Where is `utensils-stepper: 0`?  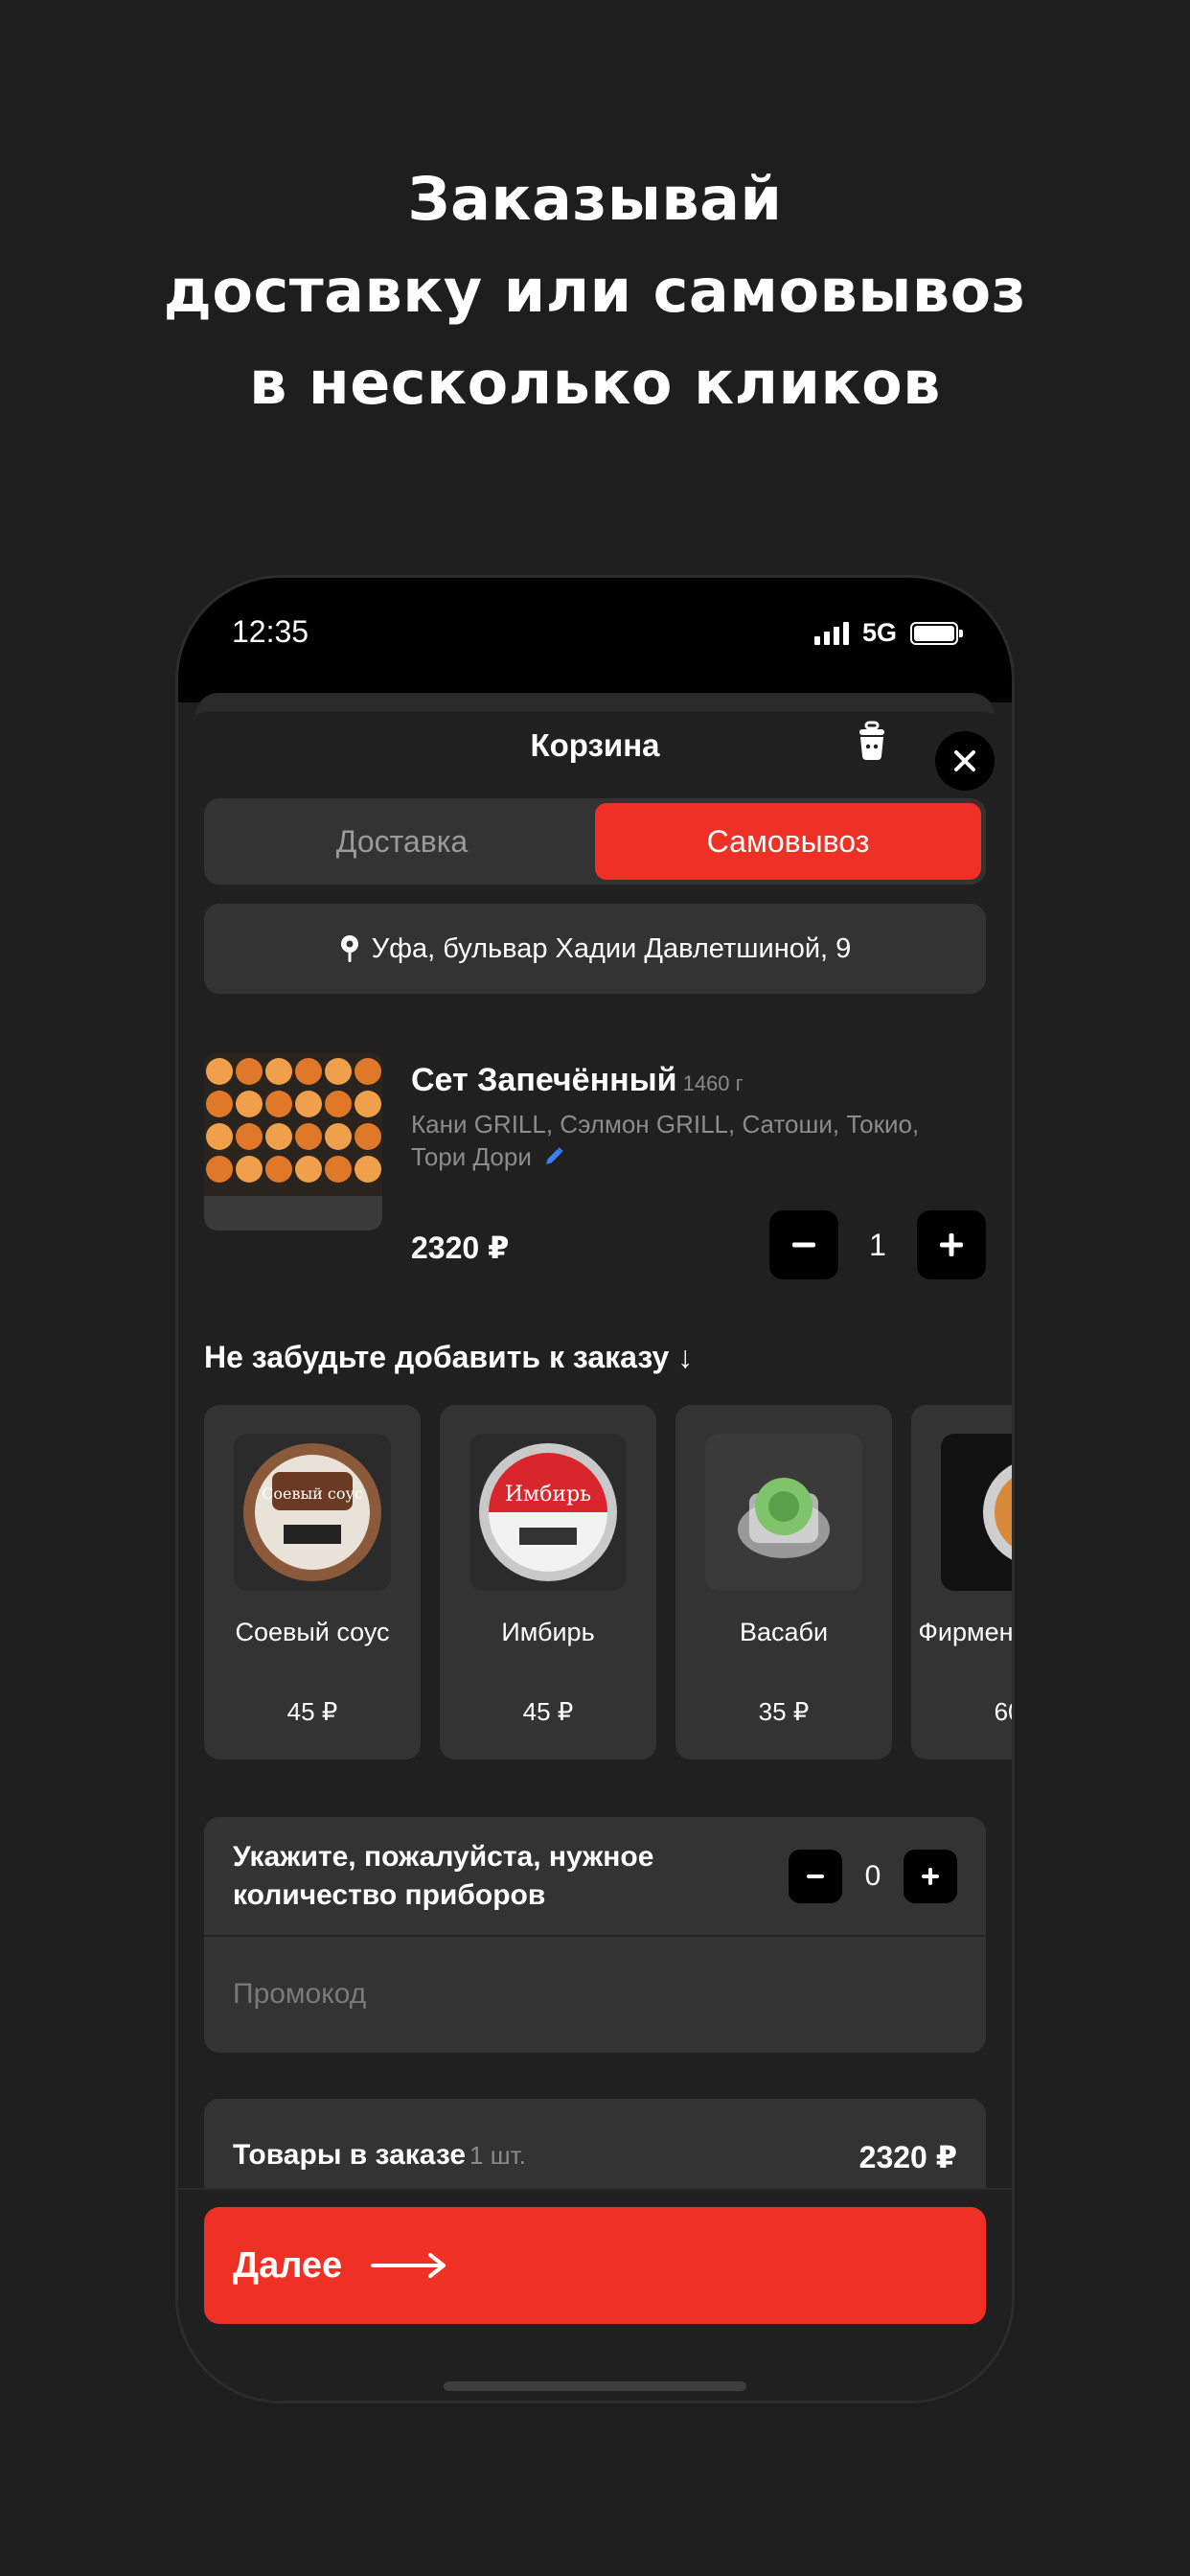 utensils-stepper: 0 is located at coordinates (873, 1876).